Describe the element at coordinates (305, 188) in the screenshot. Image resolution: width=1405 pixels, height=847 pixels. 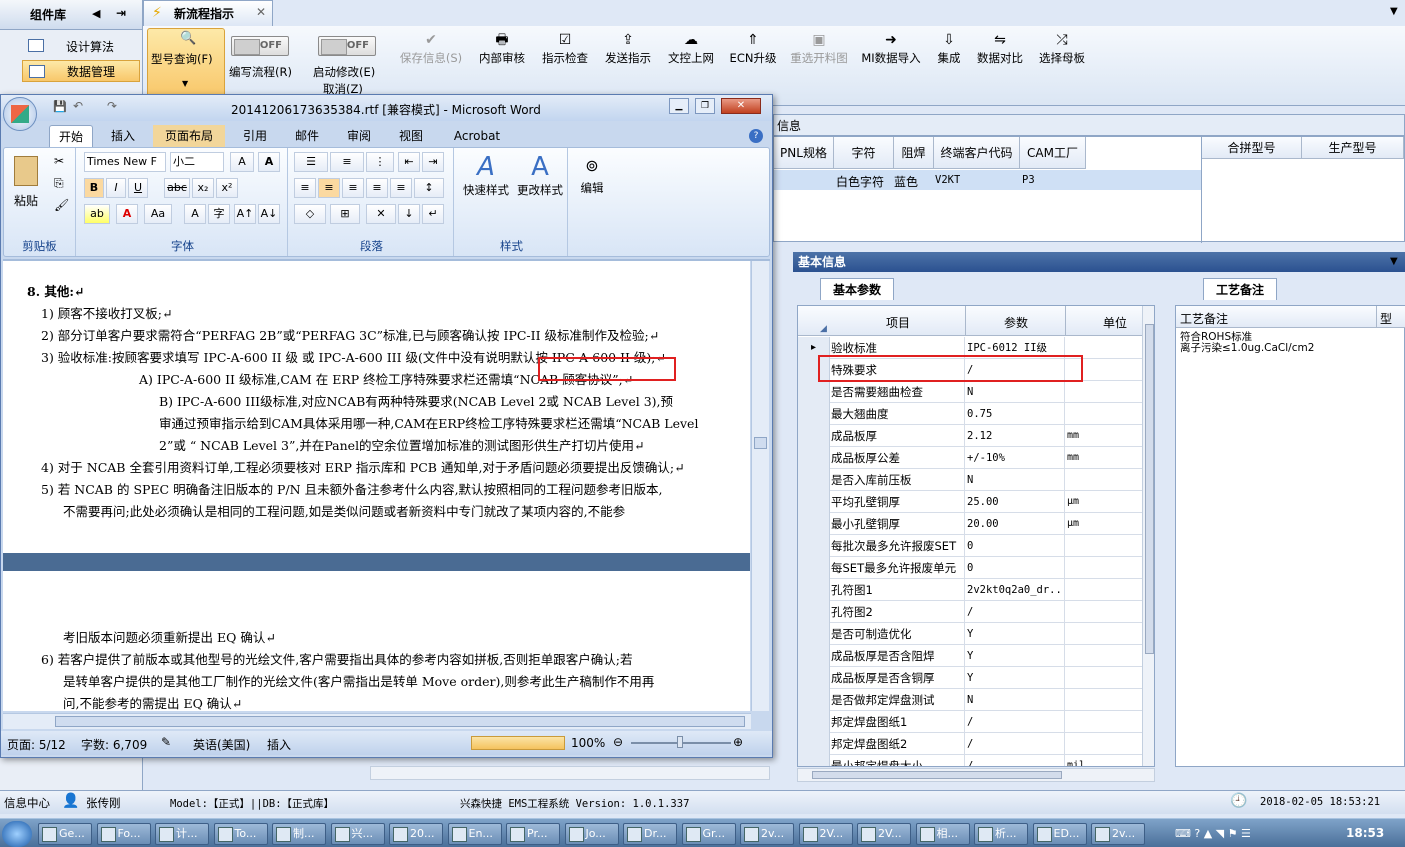
I see `align-left-button: ≡` at that location.